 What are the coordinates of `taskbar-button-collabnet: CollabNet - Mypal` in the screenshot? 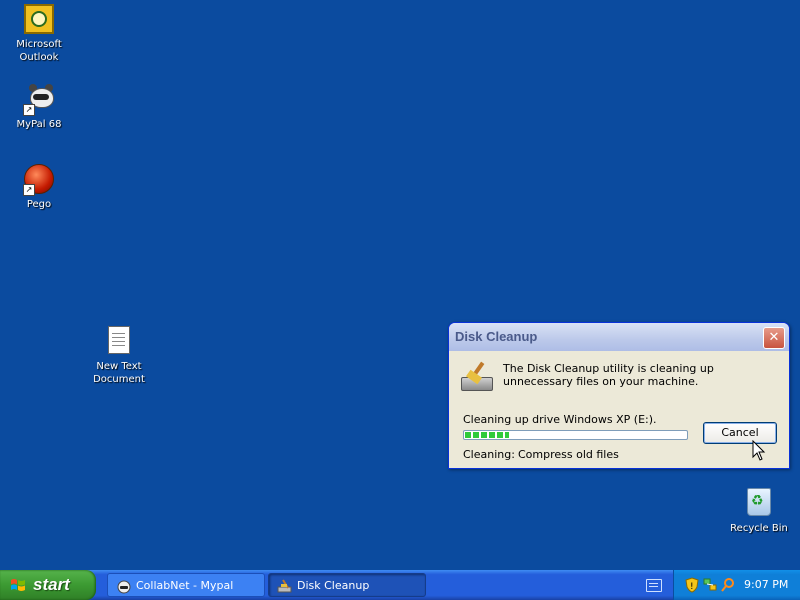 It's located at (186, 585).